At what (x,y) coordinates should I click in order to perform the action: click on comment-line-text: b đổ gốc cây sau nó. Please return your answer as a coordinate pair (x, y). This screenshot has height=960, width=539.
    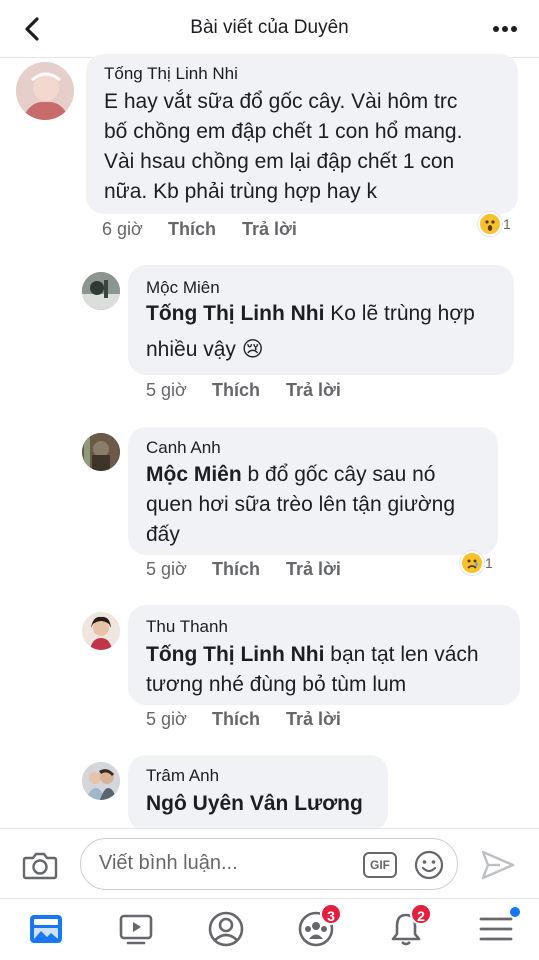
    Looking at the image, I should click on (338, 474).